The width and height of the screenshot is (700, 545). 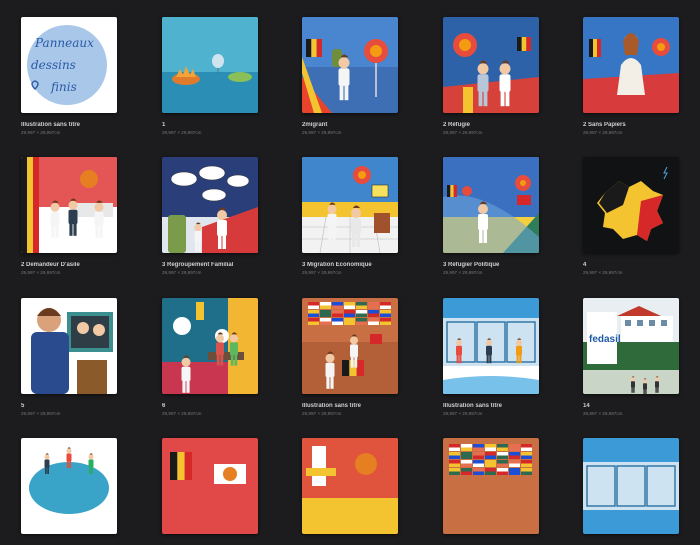 What do you see at coordinates (50, 265) in the screenshot?
I see `artwork-title: 2 Demandeur D'asile` at bounding box center [50, 265].